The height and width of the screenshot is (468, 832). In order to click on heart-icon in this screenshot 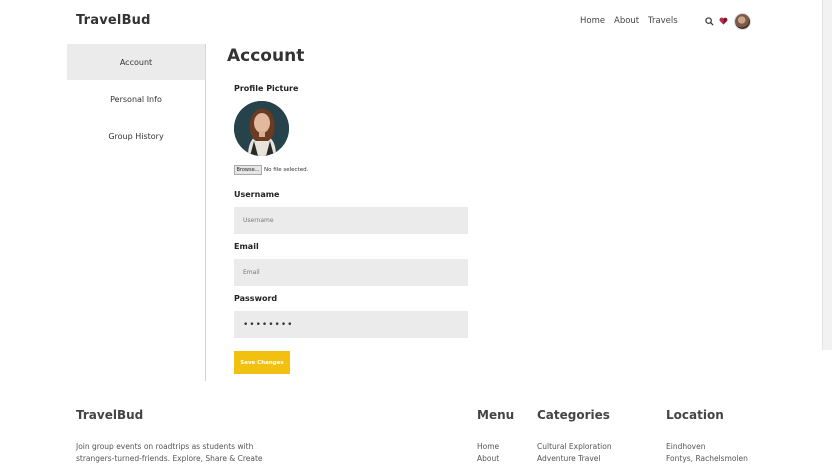, I will do `click(723, 21)`.